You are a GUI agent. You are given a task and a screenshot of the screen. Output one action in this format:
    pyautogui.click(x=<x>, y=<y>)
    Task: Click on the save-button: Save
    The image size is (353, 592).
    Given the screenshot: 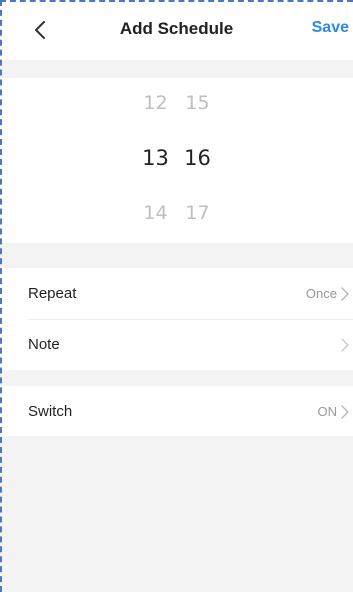 What is the action you would take?
    pyautogui.click(x=330, y=28)
    